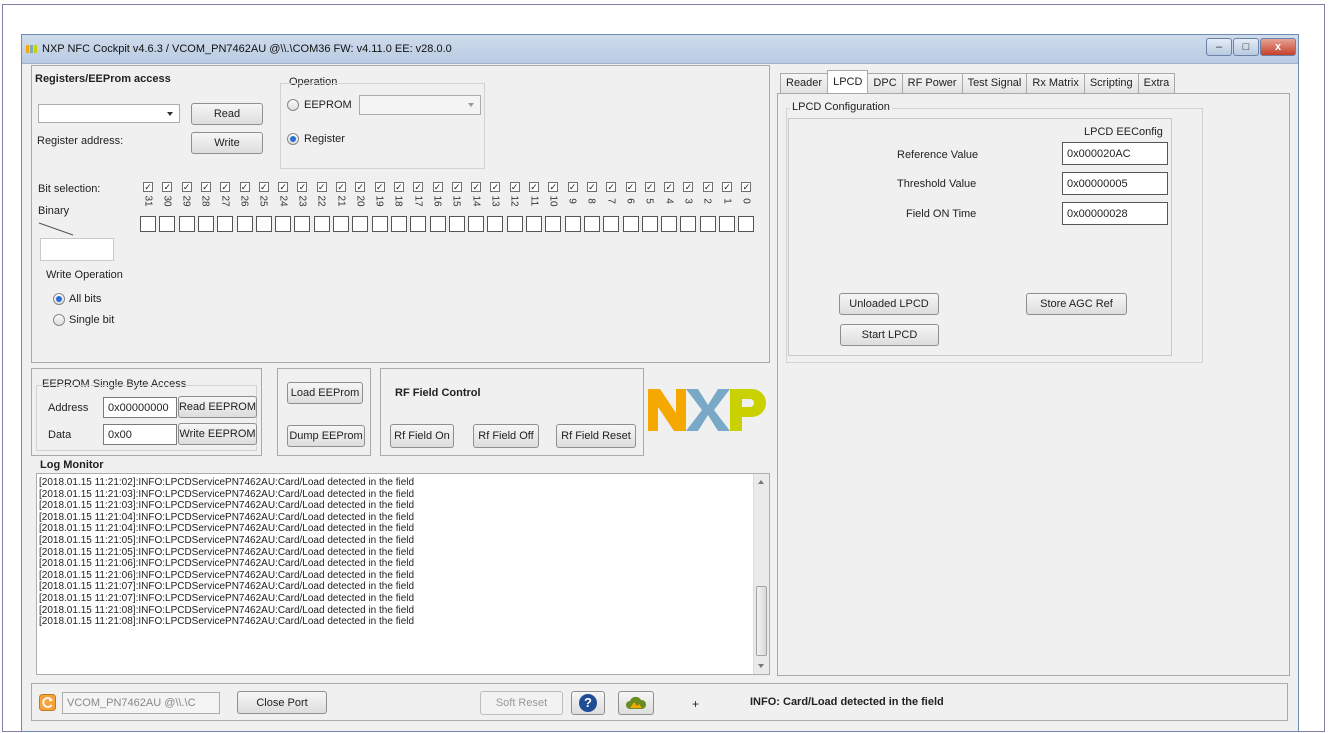 This screenshot has height=733, width=1329. I want to click on read-button: Read, so click(227, 114).